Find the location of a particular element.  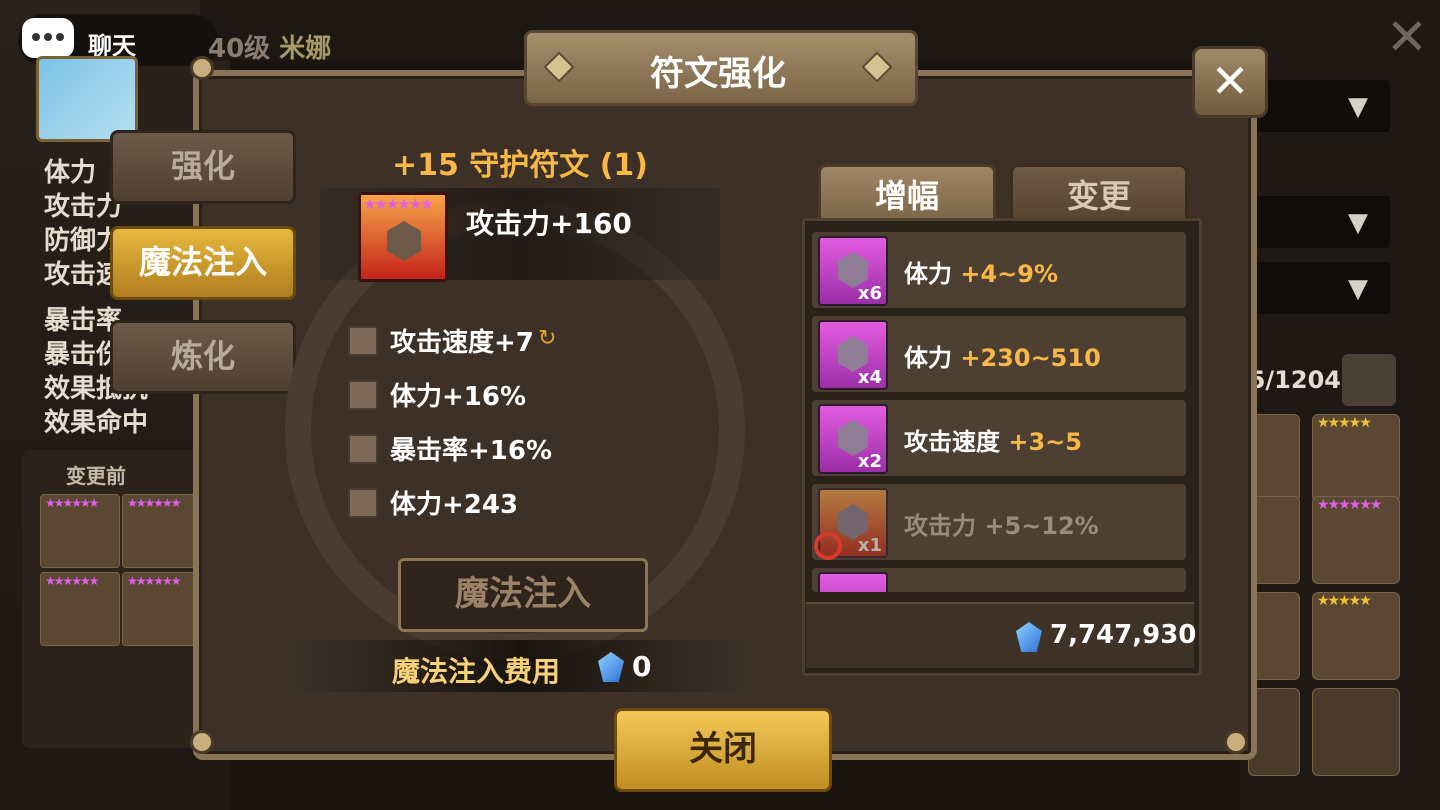

tab-amplify: 增幅 is located at coordinates (907, 194).